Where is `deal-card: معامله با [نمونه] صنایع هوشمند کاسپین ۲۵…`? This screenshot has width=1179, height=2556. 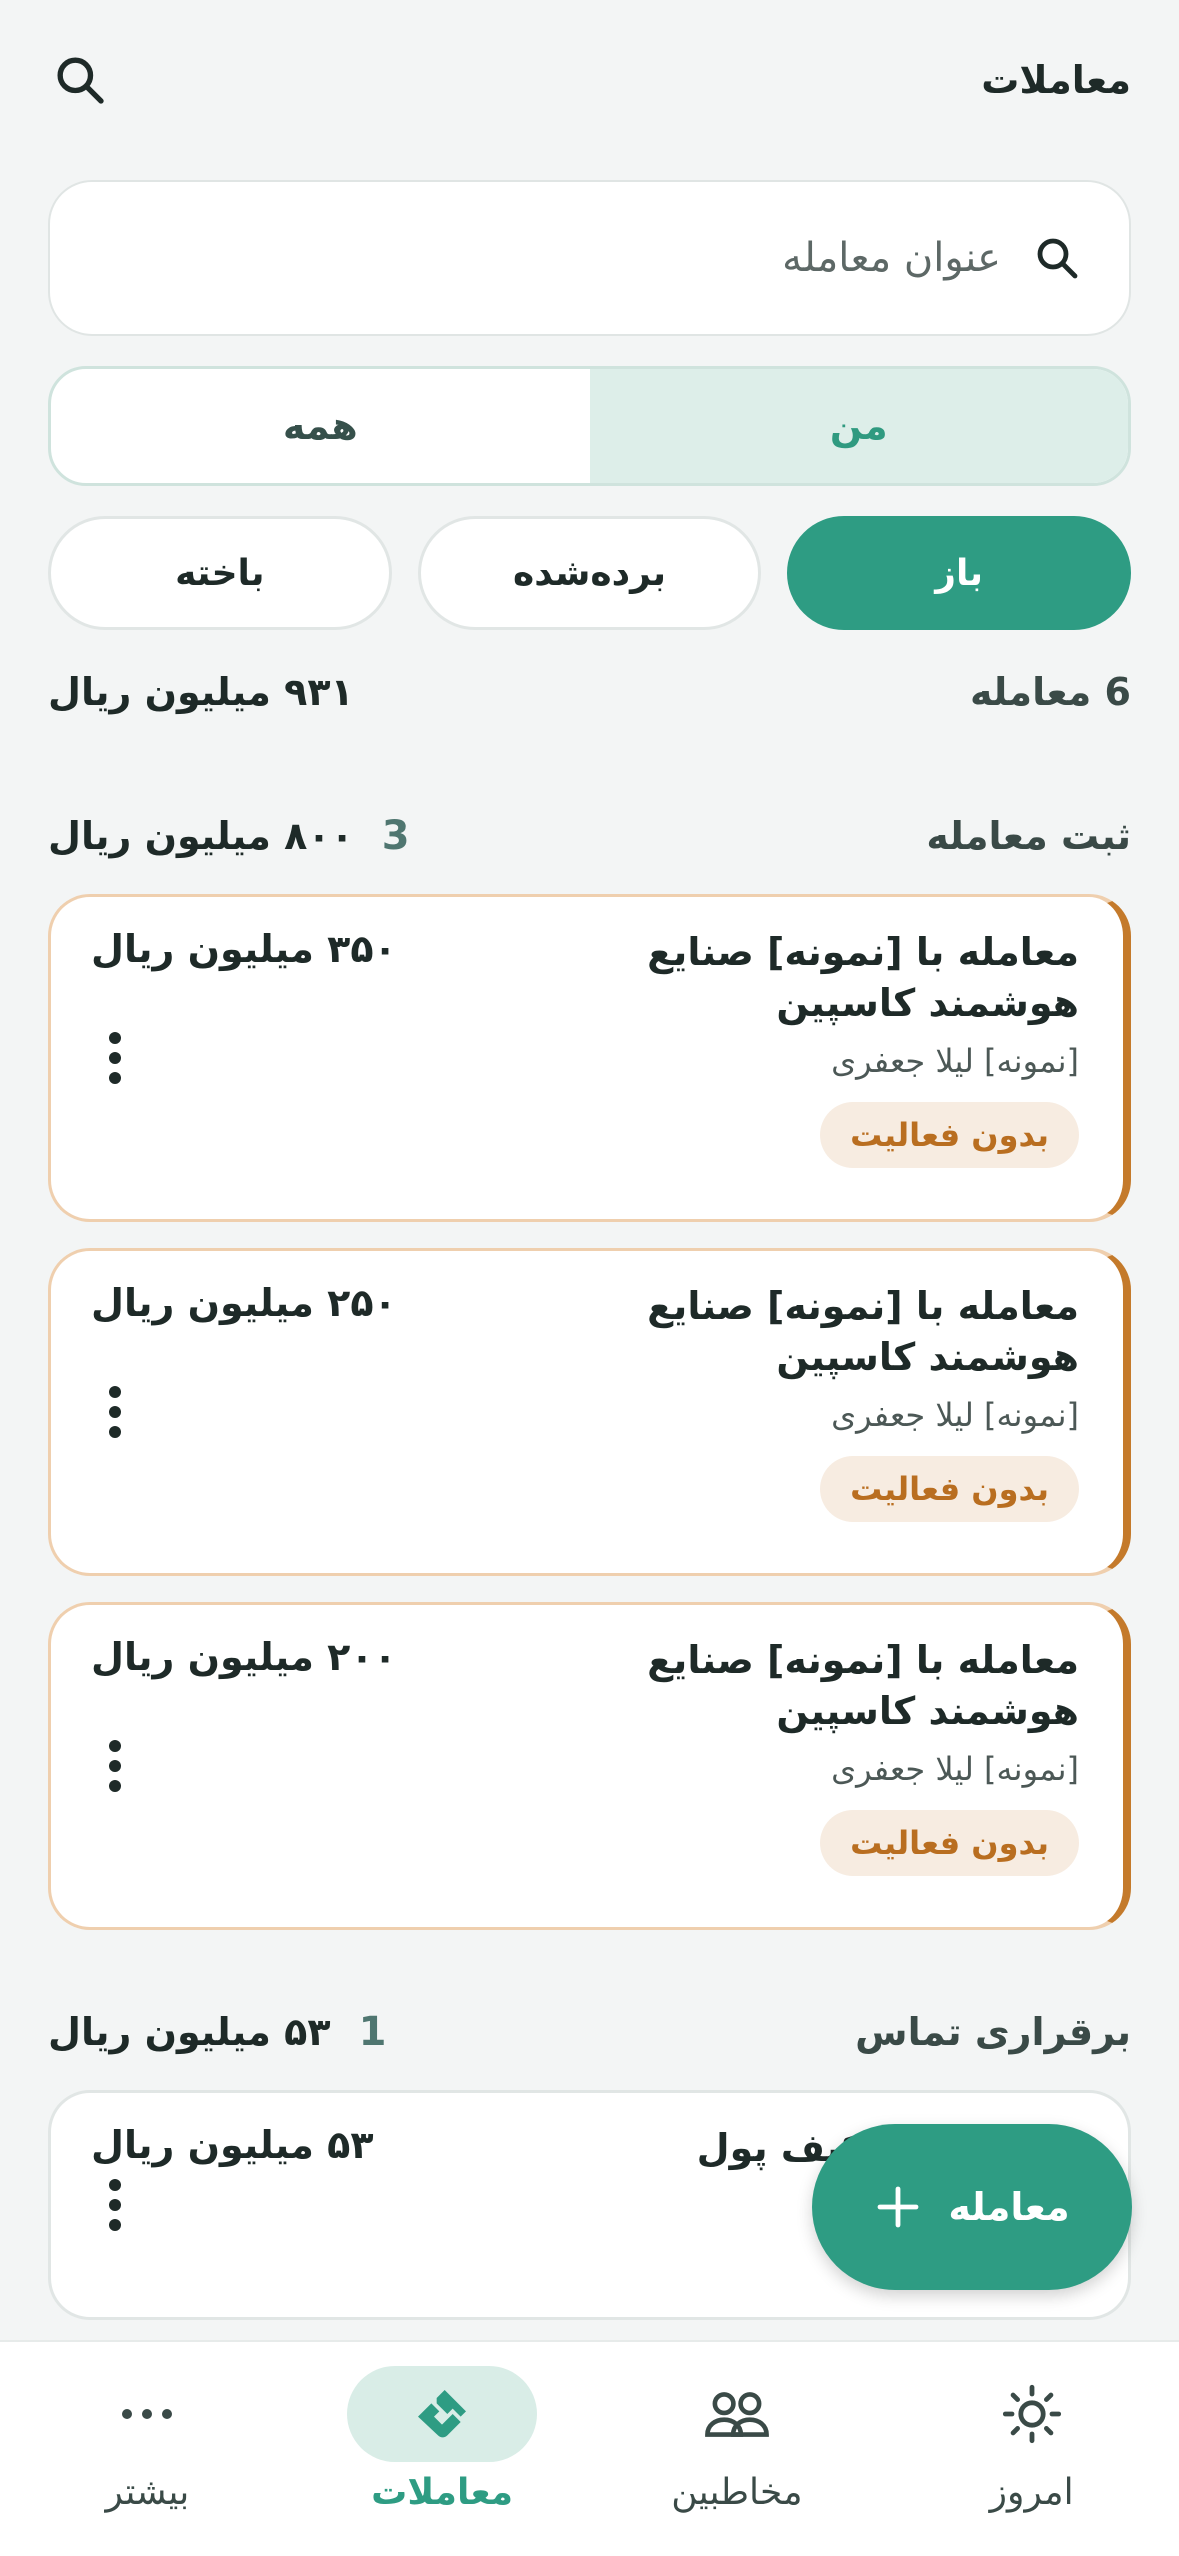
deal-card: معامله با [نمونه] صنایع هوشمند کاسپین ۲۵… is located at coordinates (589, 1412).